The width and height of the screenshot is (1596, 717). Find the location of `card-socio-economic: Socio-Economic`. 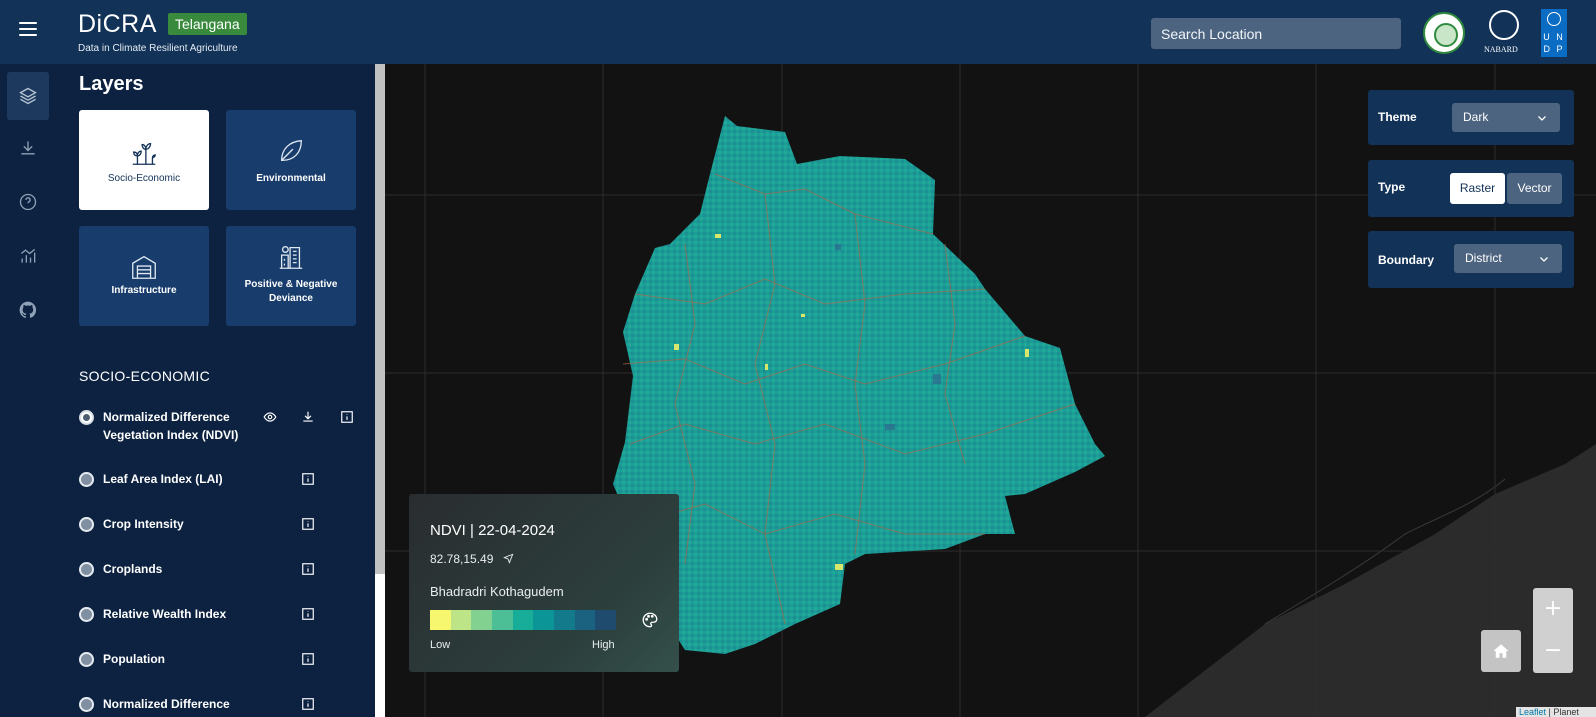

card-socio-economic: Socio-Economic is located at coordinates (144, 160).